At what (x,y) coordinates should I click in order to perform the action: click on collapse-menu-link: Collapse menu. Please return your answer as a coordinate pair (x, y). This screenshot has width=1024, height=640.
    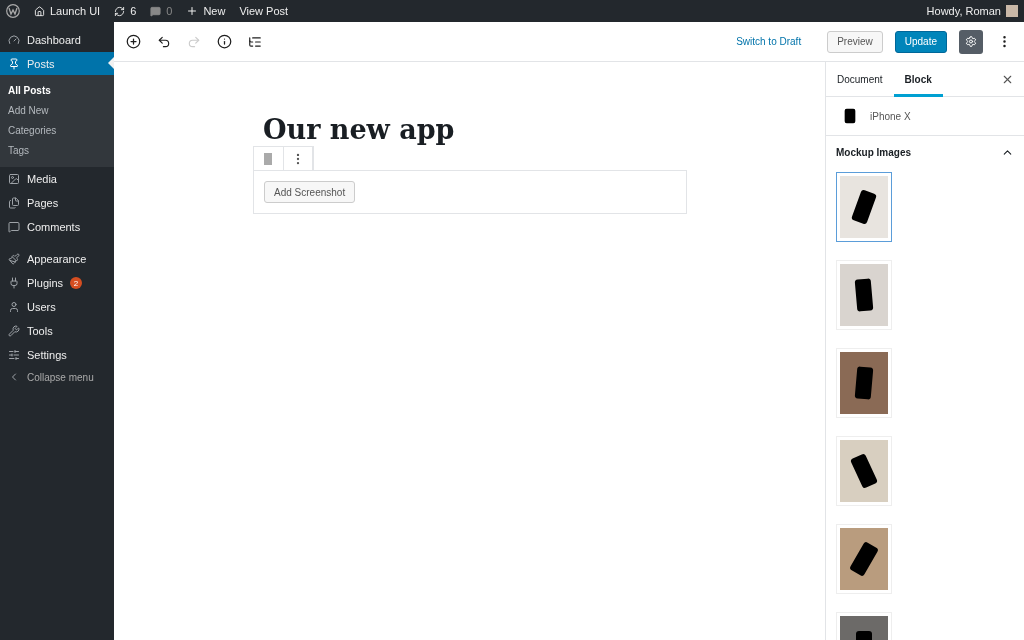
    Looking at the image, I should click on (57, 377).